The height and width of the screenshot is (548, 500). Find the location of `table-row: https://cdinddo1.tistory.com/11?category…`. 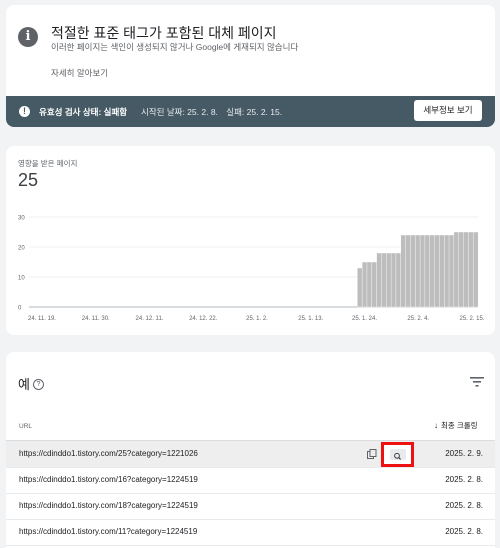

table-row: https://cdinddo1.tistory.com/11?category… is located at coordinates (250, 532).